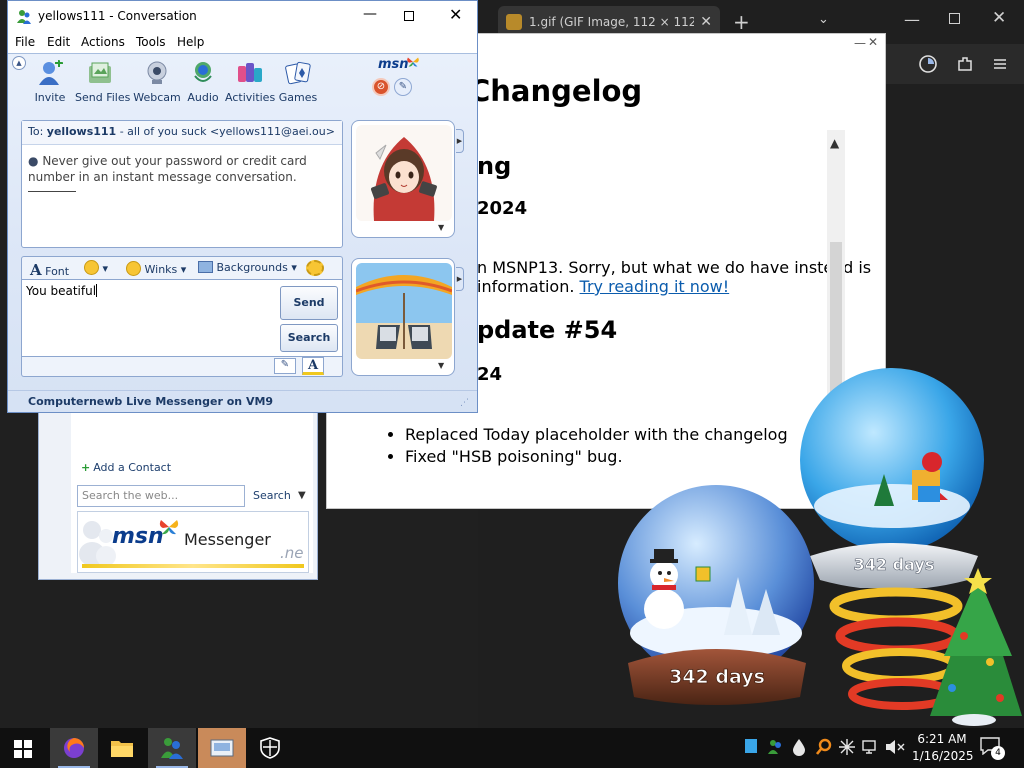  Describe the element at coordinates (272, 495) in the screenshot. I see `web-search-button: Search` at that location.